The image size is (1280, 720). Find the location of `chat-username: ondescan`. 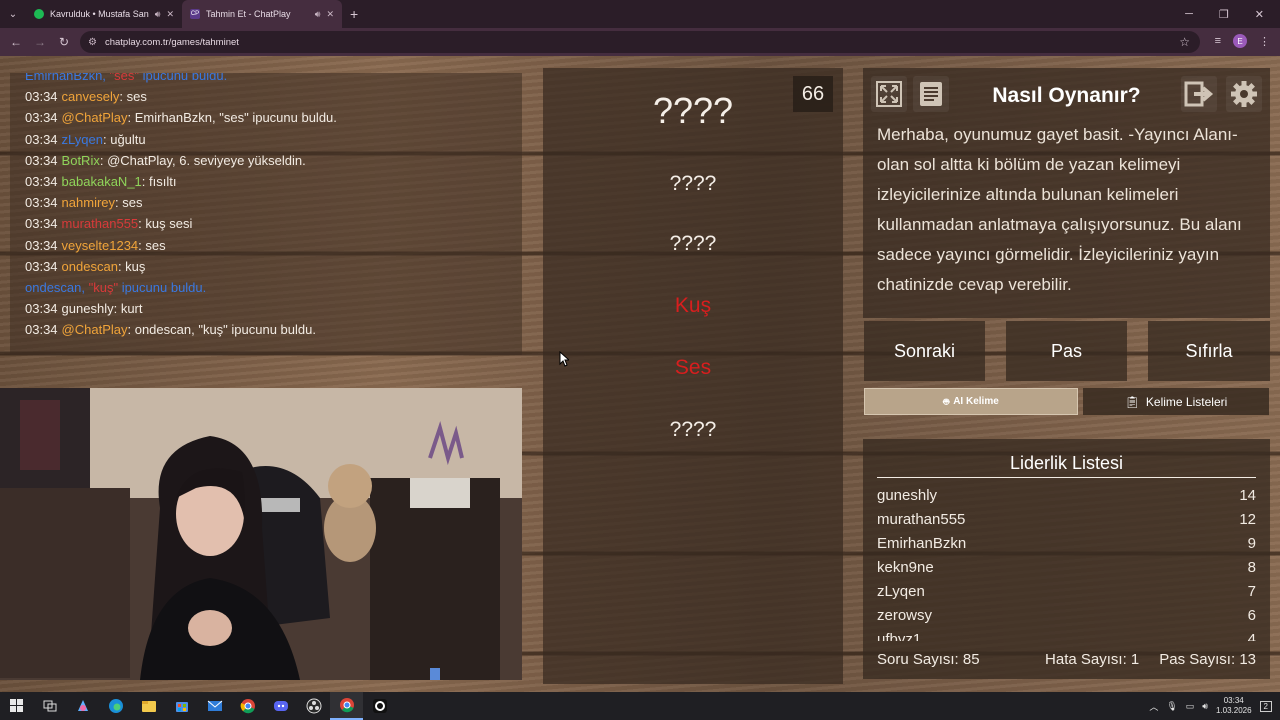

chat-username: ondescan is located at coordinates (90, 266).